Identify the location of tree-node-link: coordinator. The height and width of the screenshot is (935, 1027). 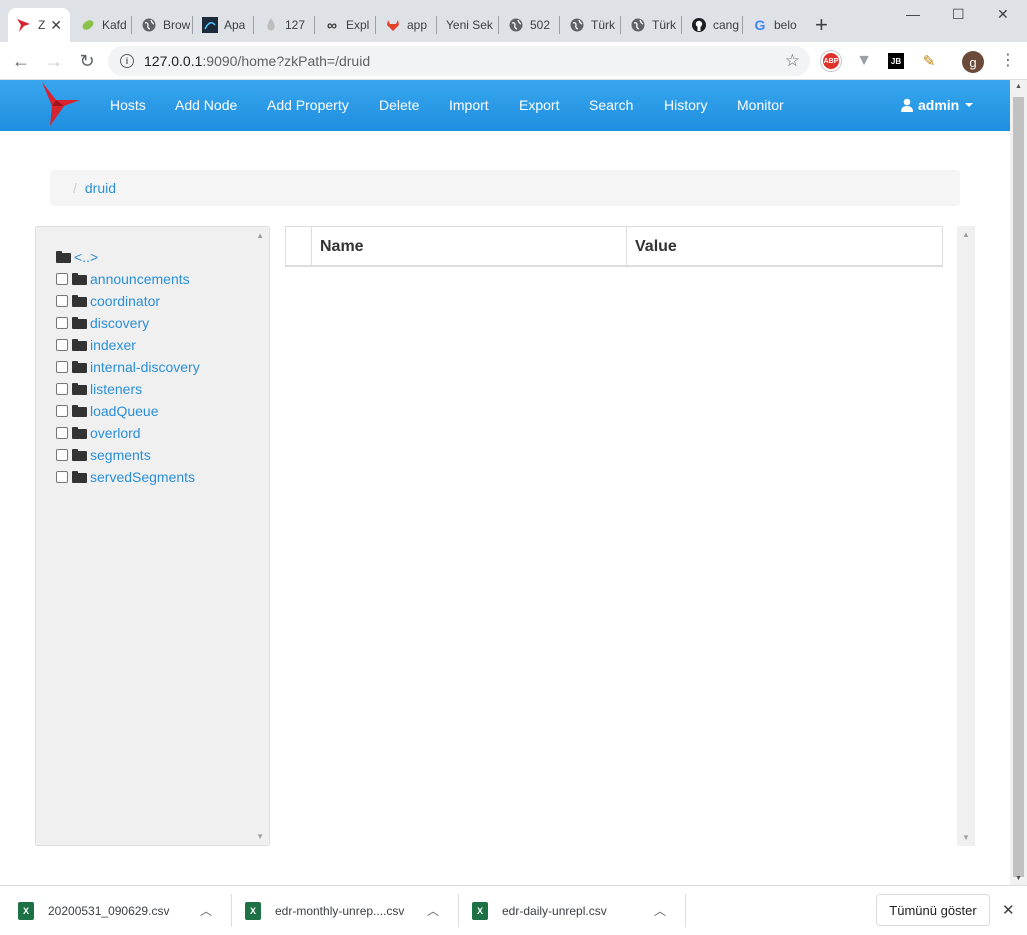
(125, 301).